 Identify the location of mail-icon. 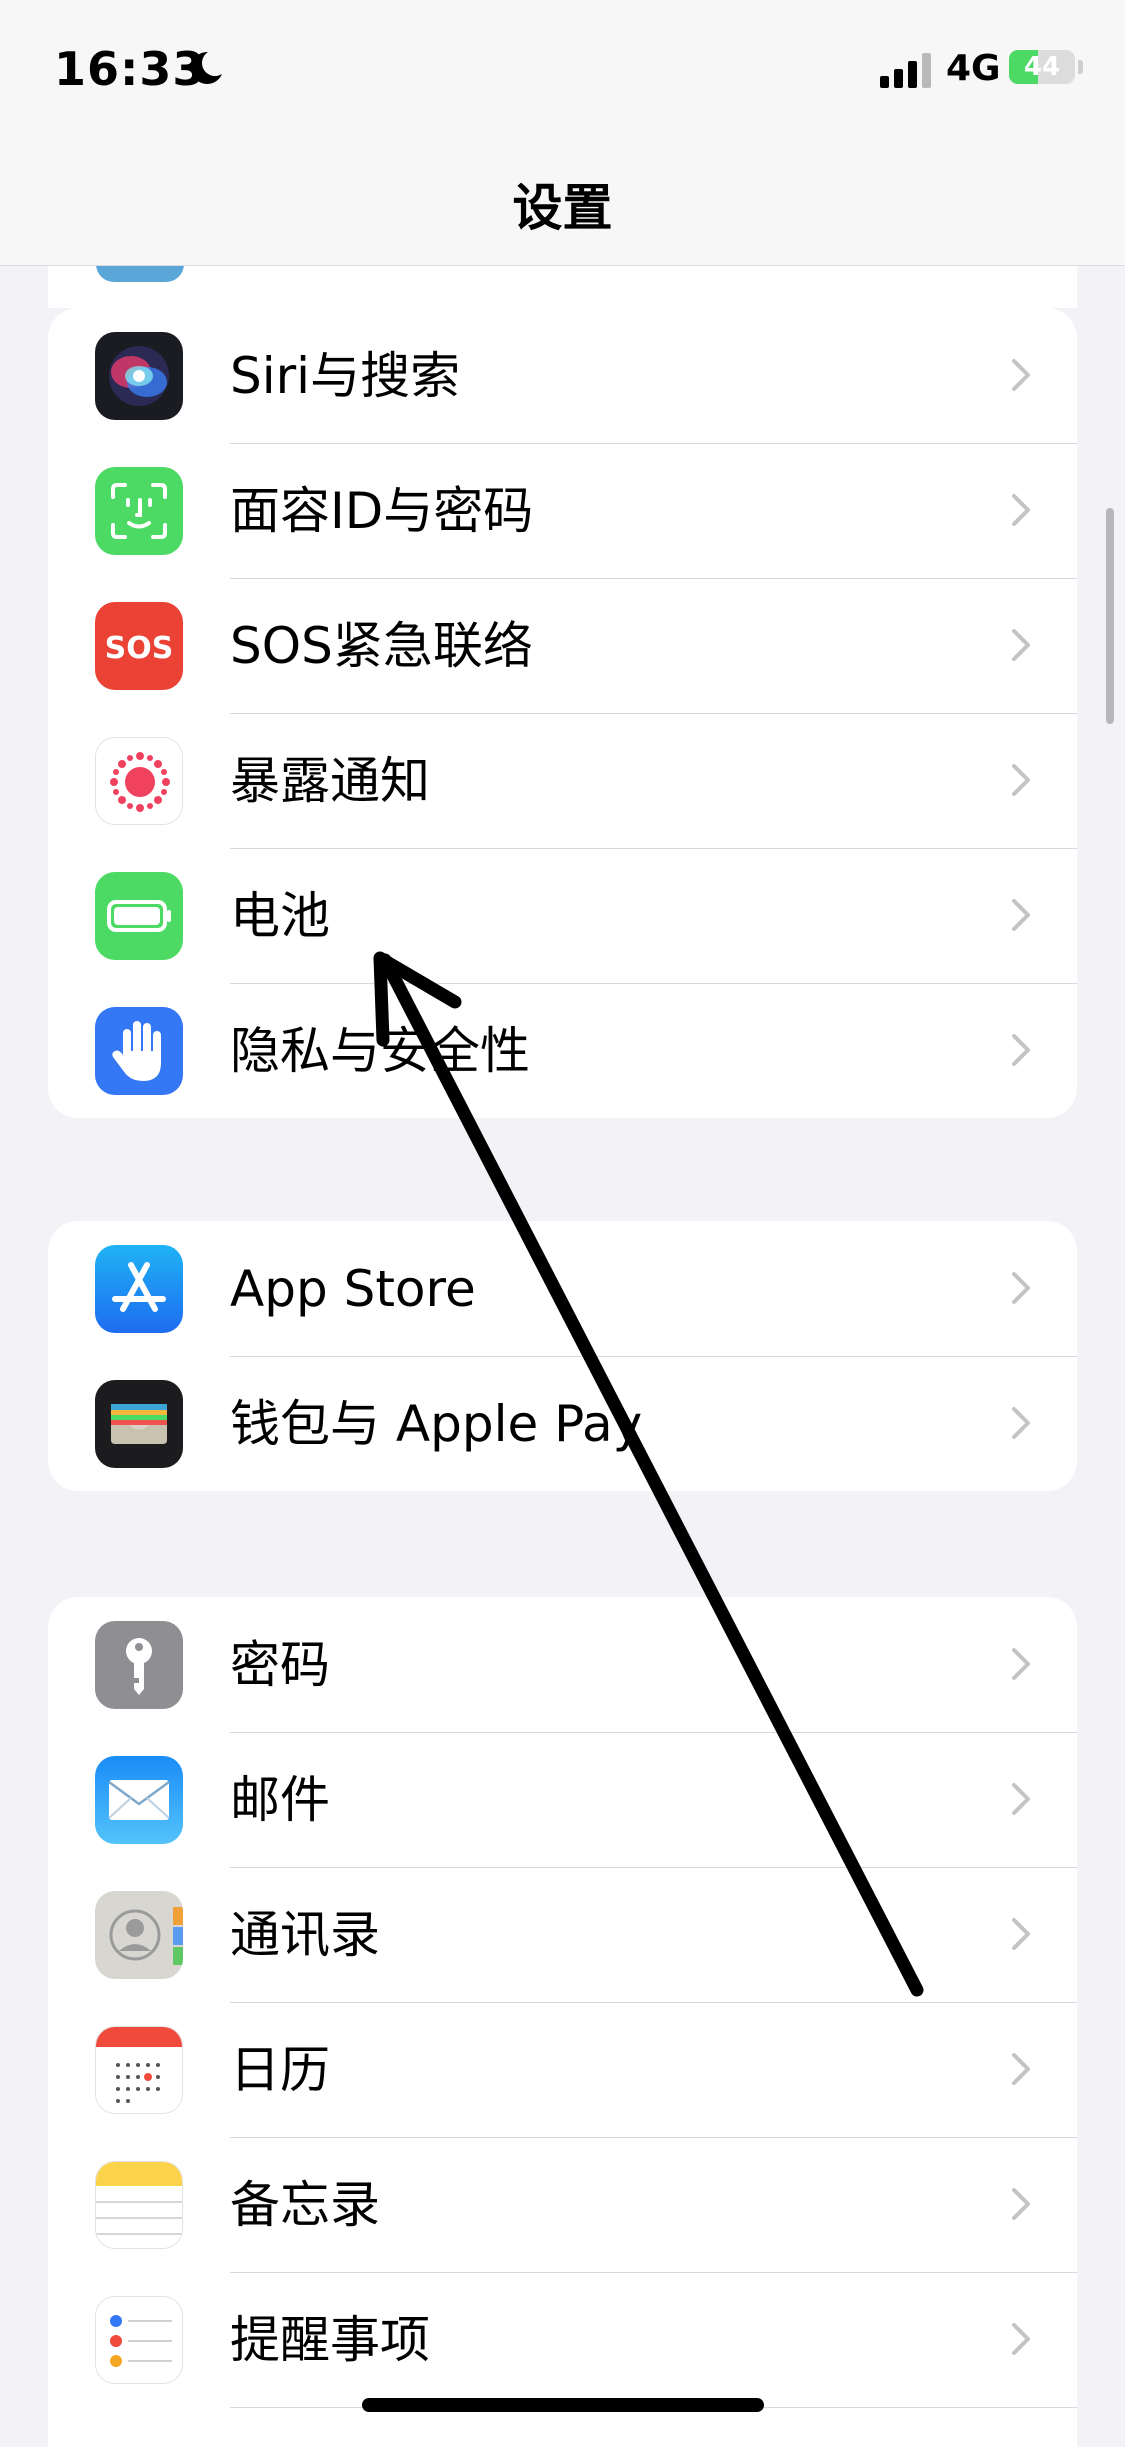
(139, 1800).